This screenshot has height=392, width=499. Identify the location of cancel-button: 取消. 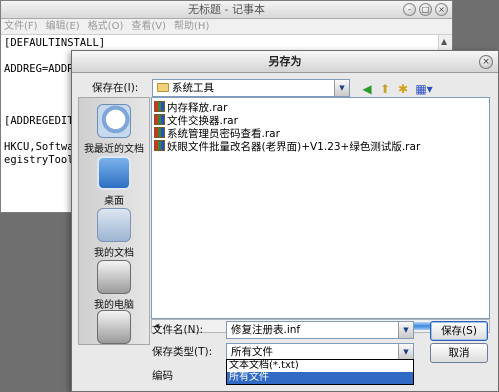
(459, 353).